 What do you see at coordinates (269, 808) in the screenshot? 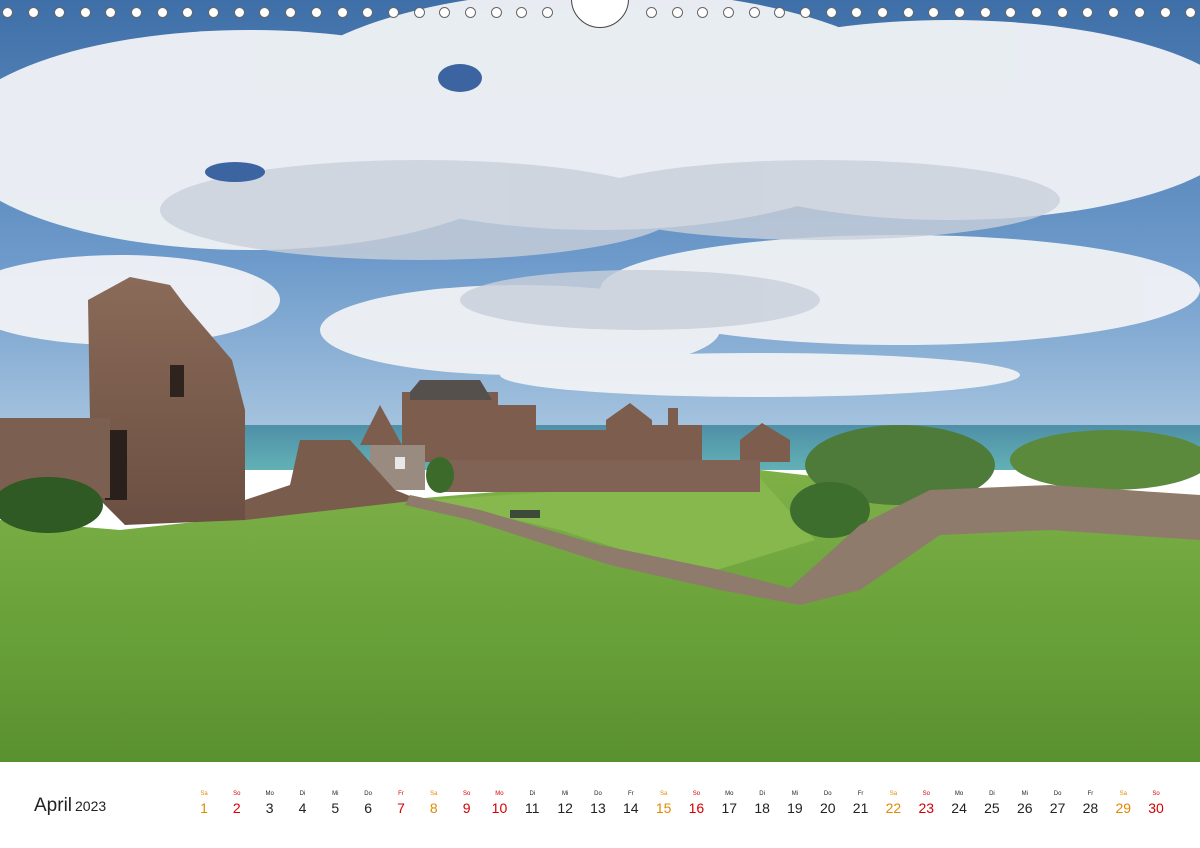
I see `day-number: 3` at bounding box center [269, 808].